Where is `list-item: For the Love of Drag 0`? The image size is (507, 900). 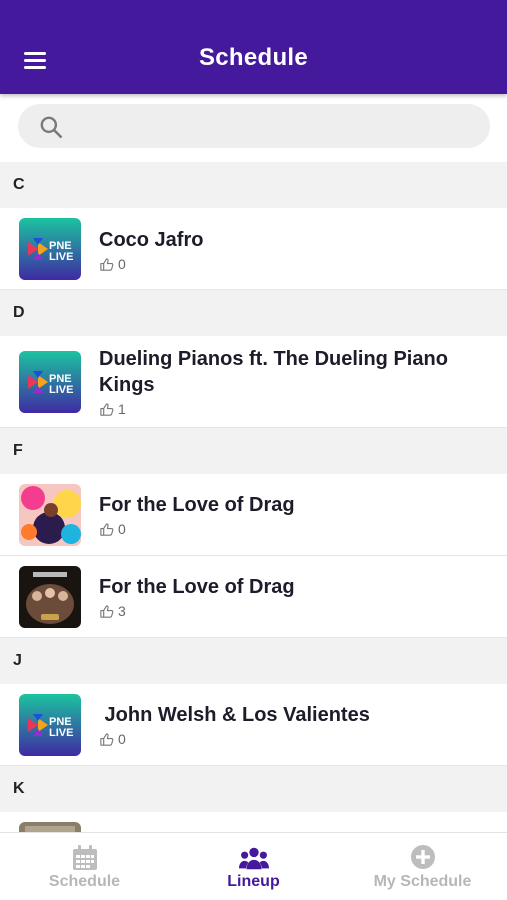 list-item: For the Love of Drag 0 is located at coordinates (253, 515).